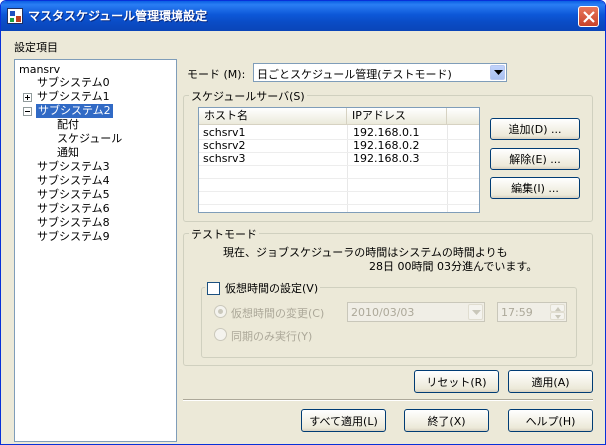  What do you see at coordinates (15, 16) in the screenshot?
I see `app-icon` at bounding box center [15, 16].